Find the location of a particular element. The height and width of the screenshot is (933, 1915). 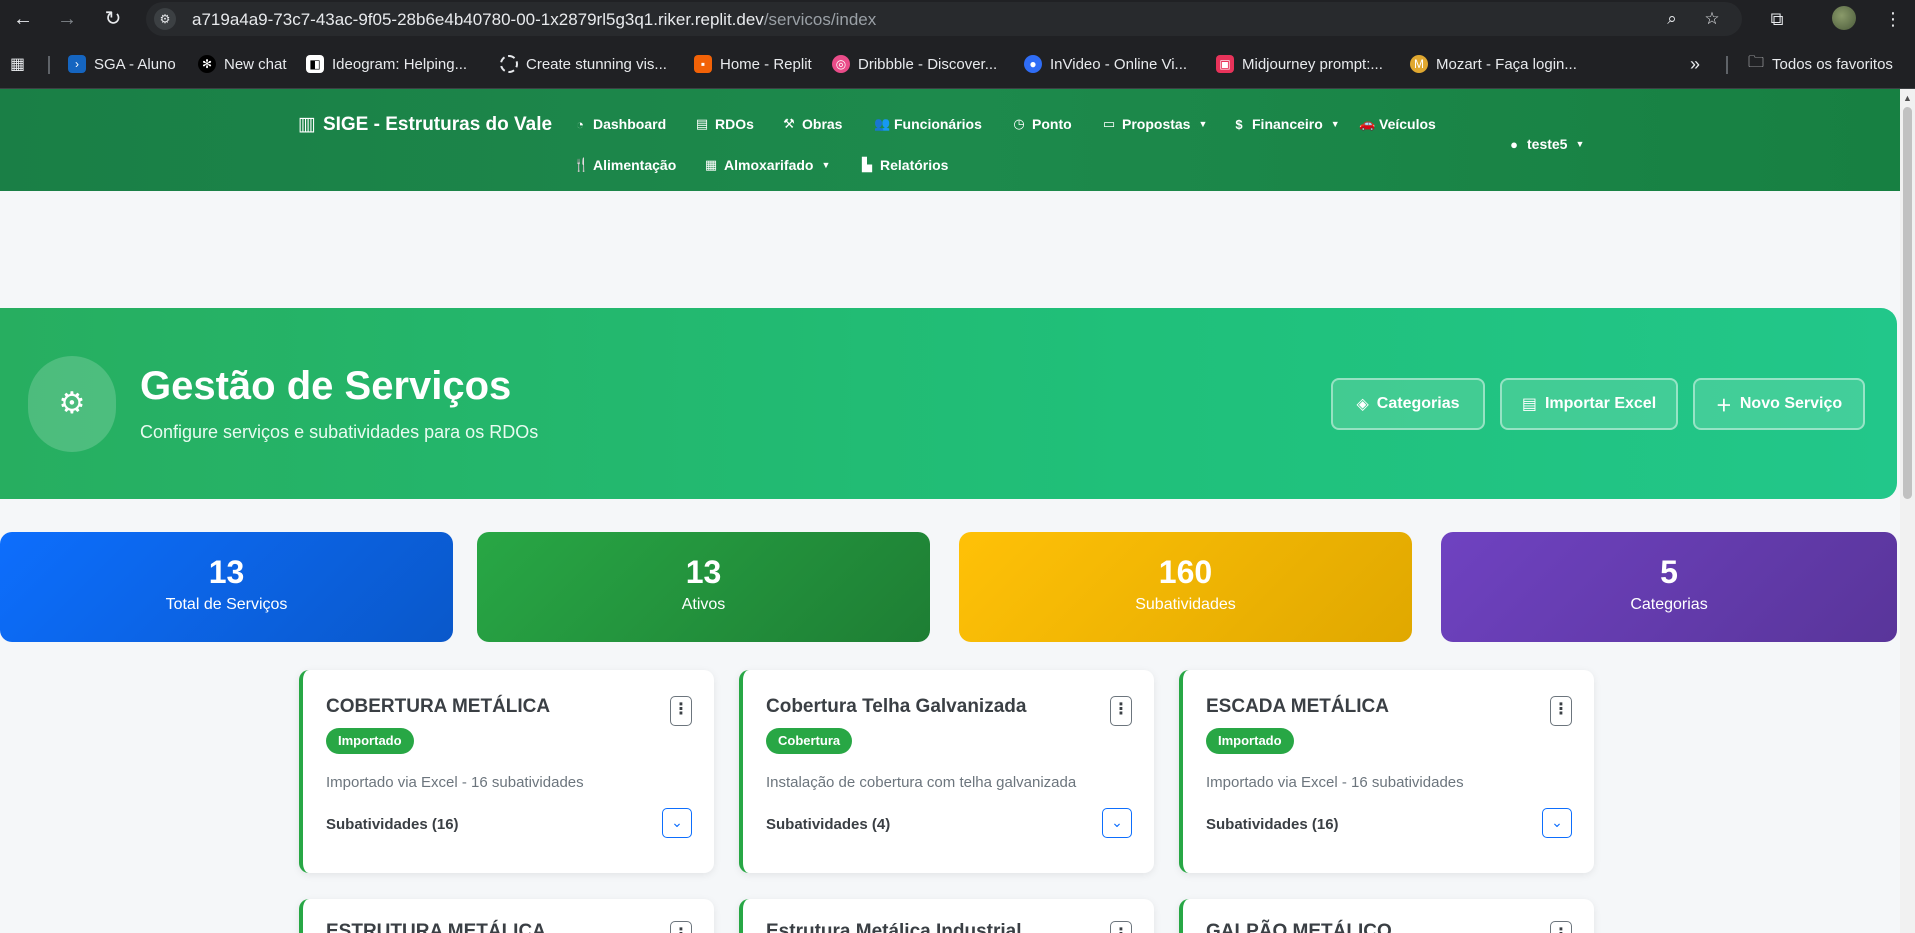

brand-link: ▥ SIGE - Estruturas do Vale is located at coordinates (425, 124).